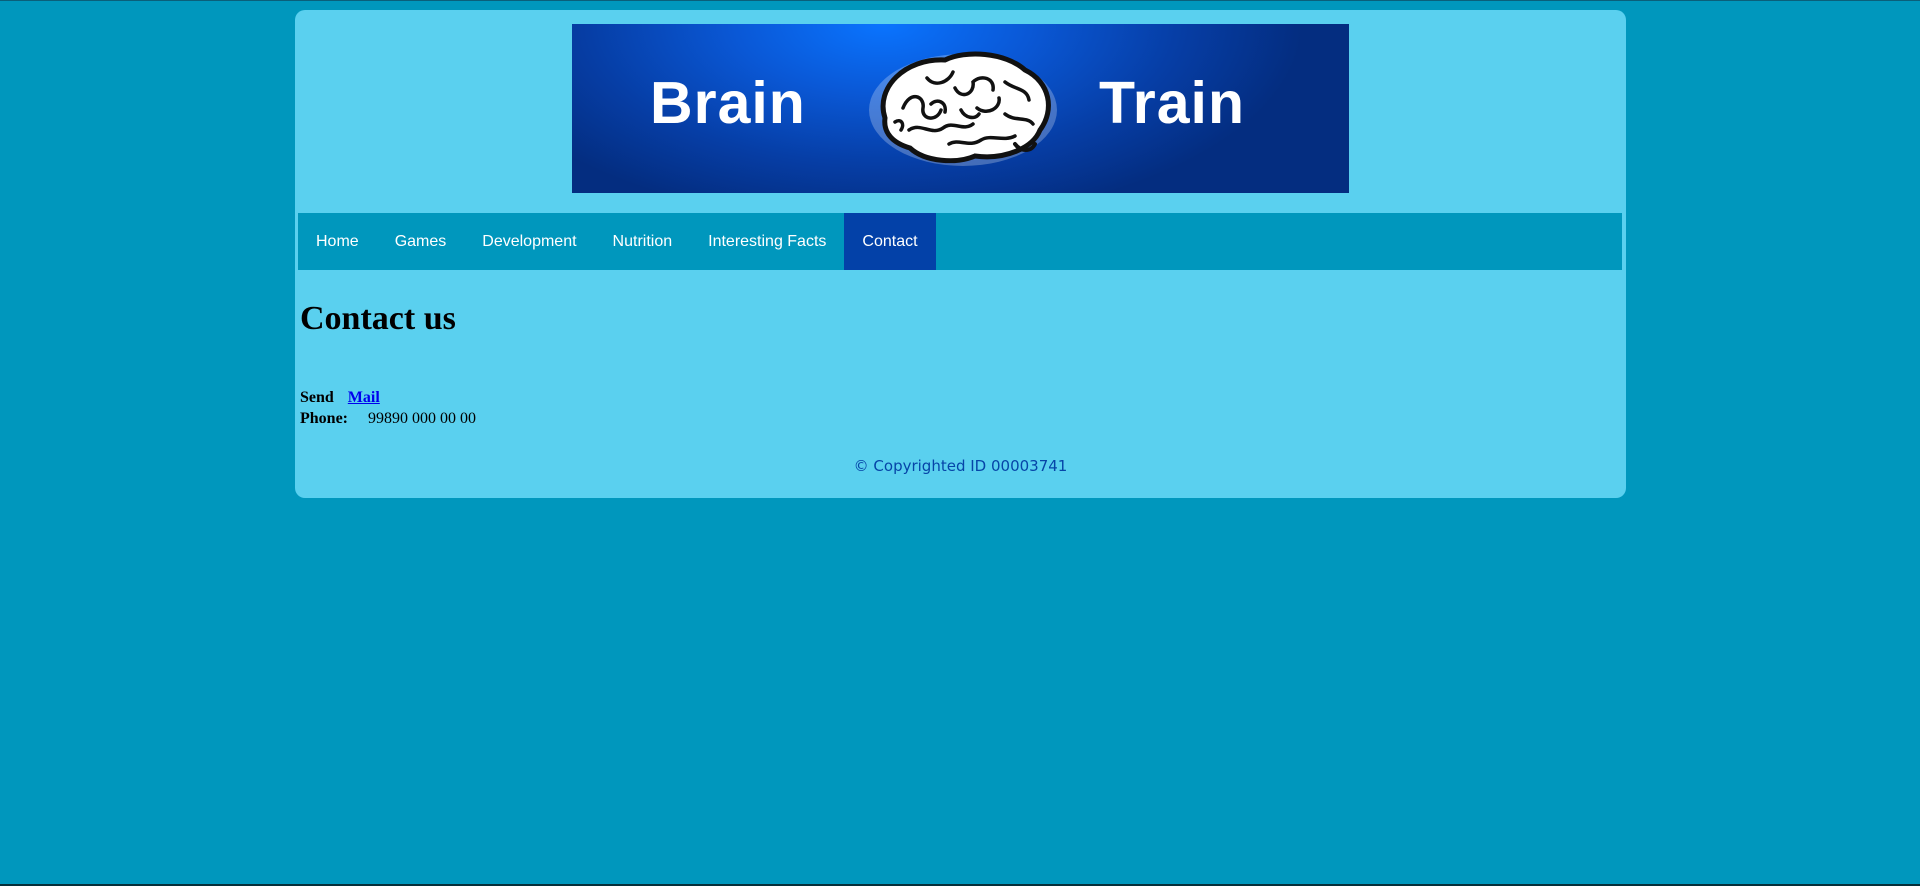 This screenshot has height=886, width=1920. I want to click on phone-row: Phone: 99890 000 00 00, so click(388, 419).